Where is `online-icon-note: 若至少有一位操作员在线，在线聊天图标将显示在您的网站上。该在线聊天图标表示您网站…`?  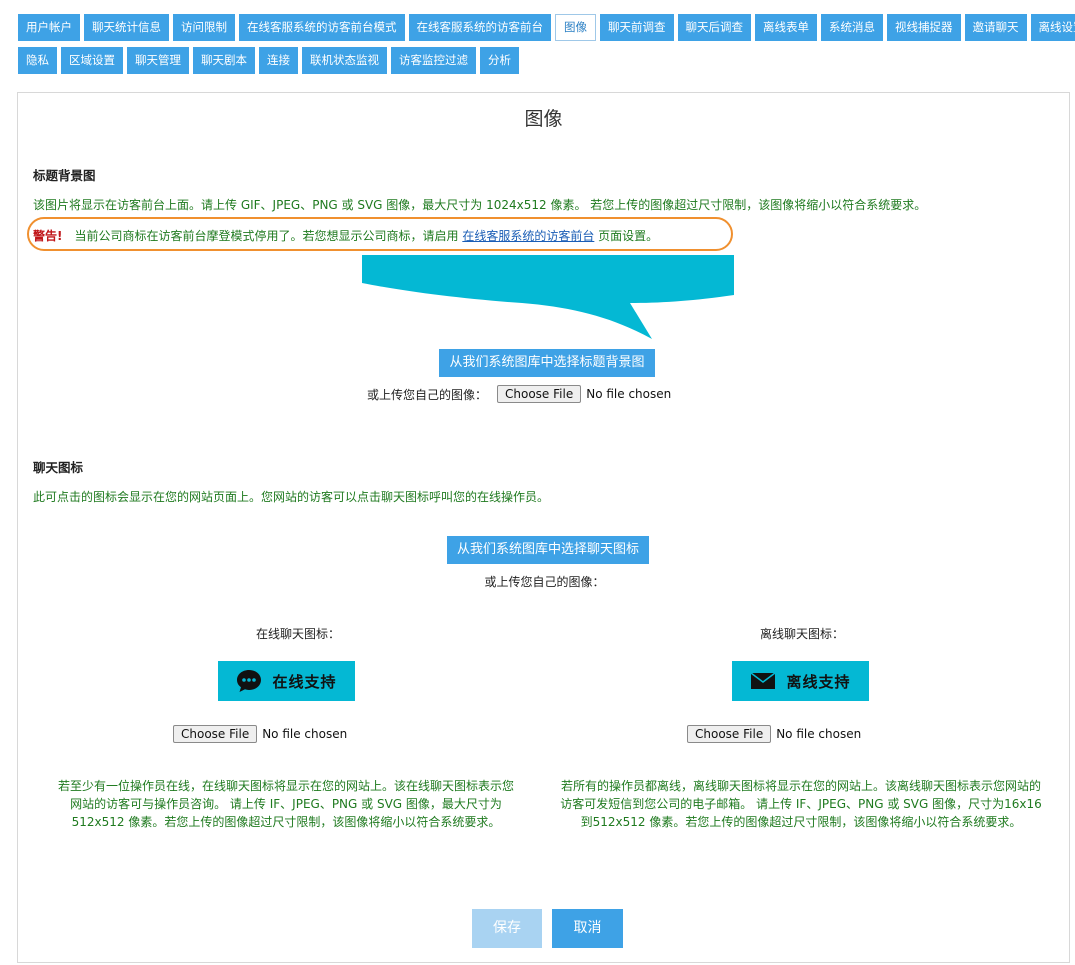 online-icon-note: 若至少有一位操作员在线，在线聊天图标将显示在您的网站上。该在线聊天图标表示您网站… is located at coordinates (285, 804).